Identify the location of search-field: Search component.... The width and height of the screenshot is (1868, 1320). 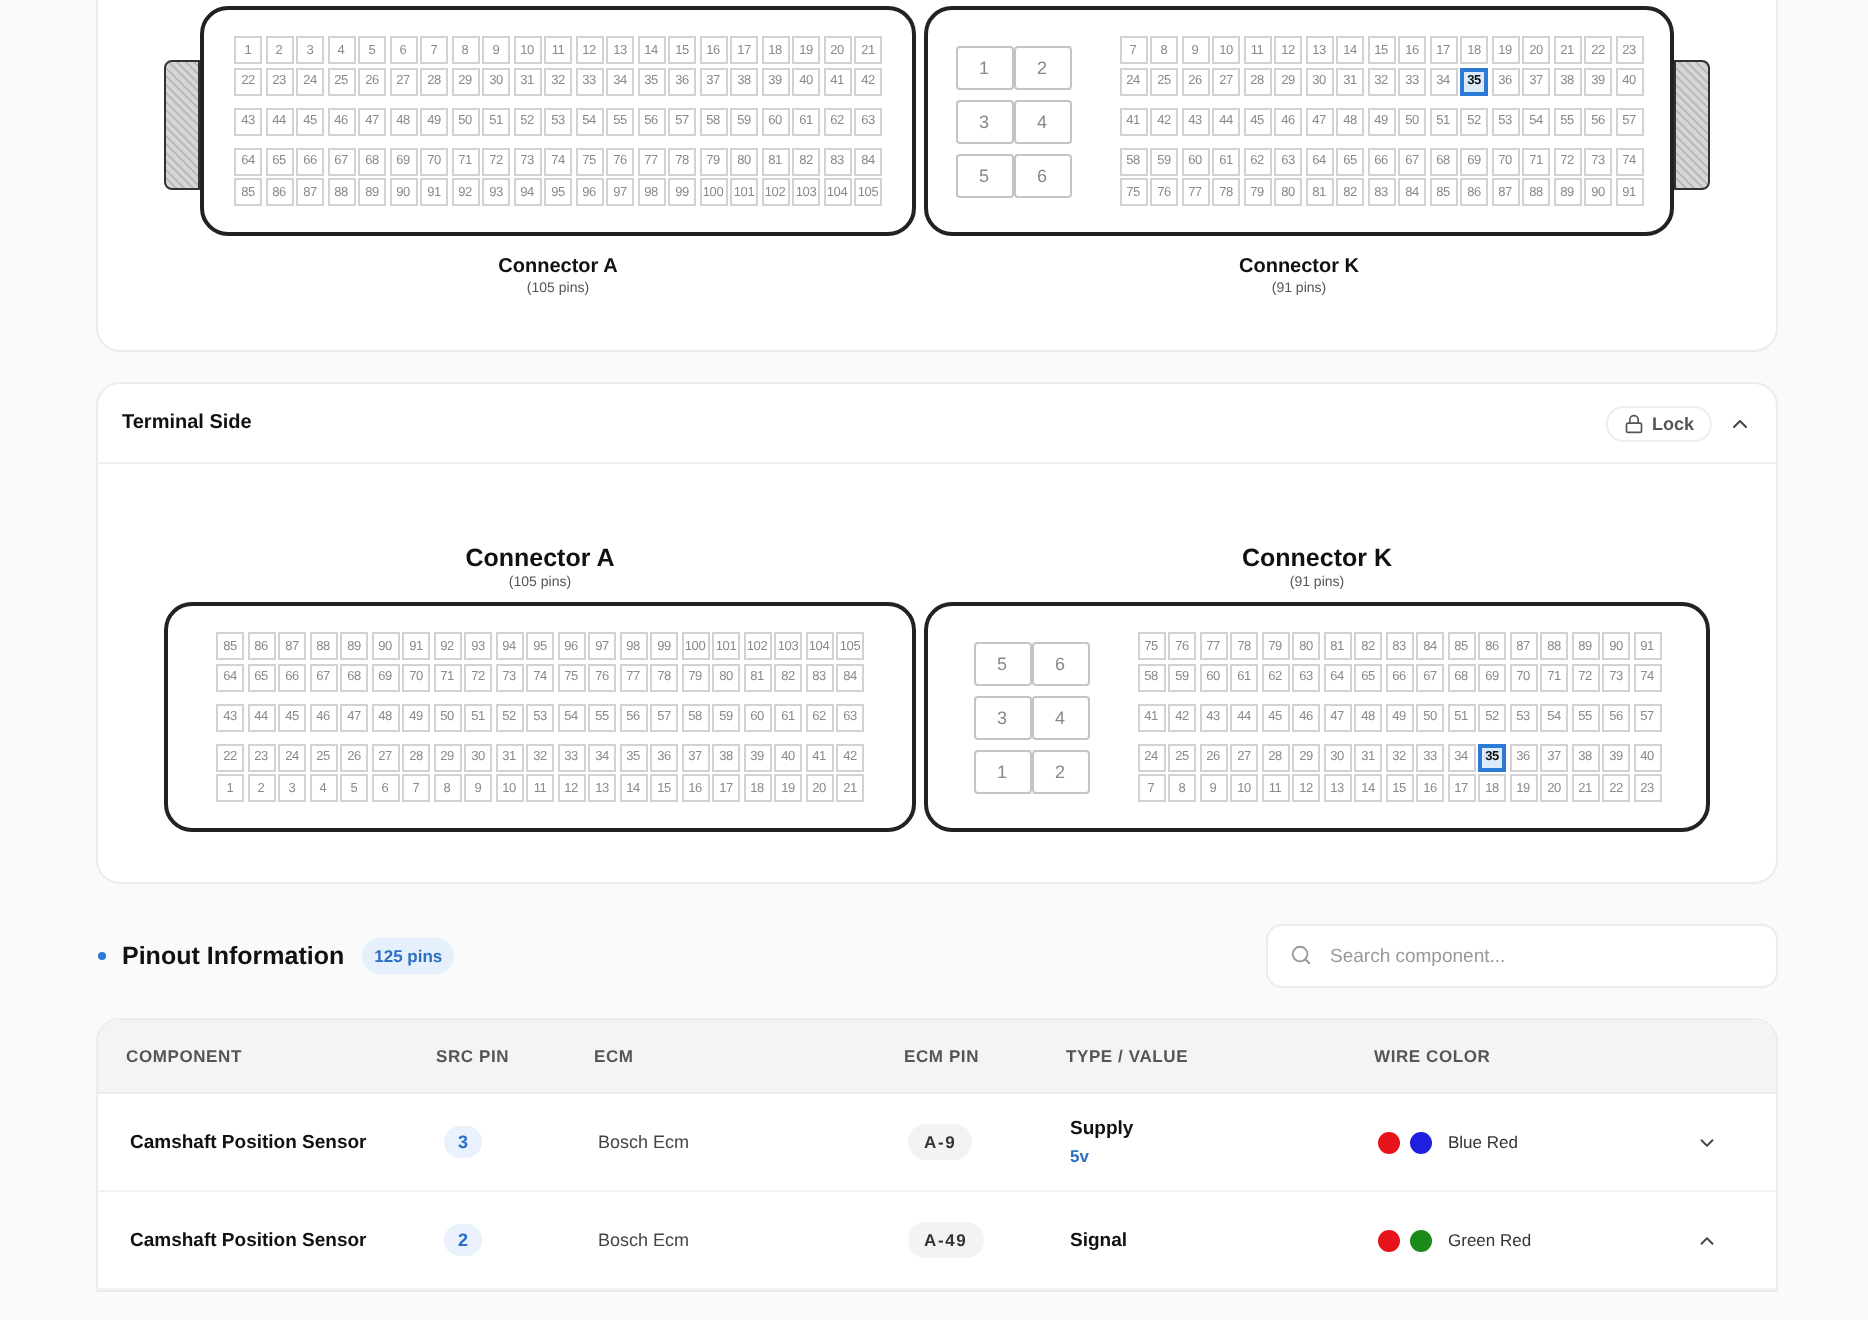
(1522, 956).